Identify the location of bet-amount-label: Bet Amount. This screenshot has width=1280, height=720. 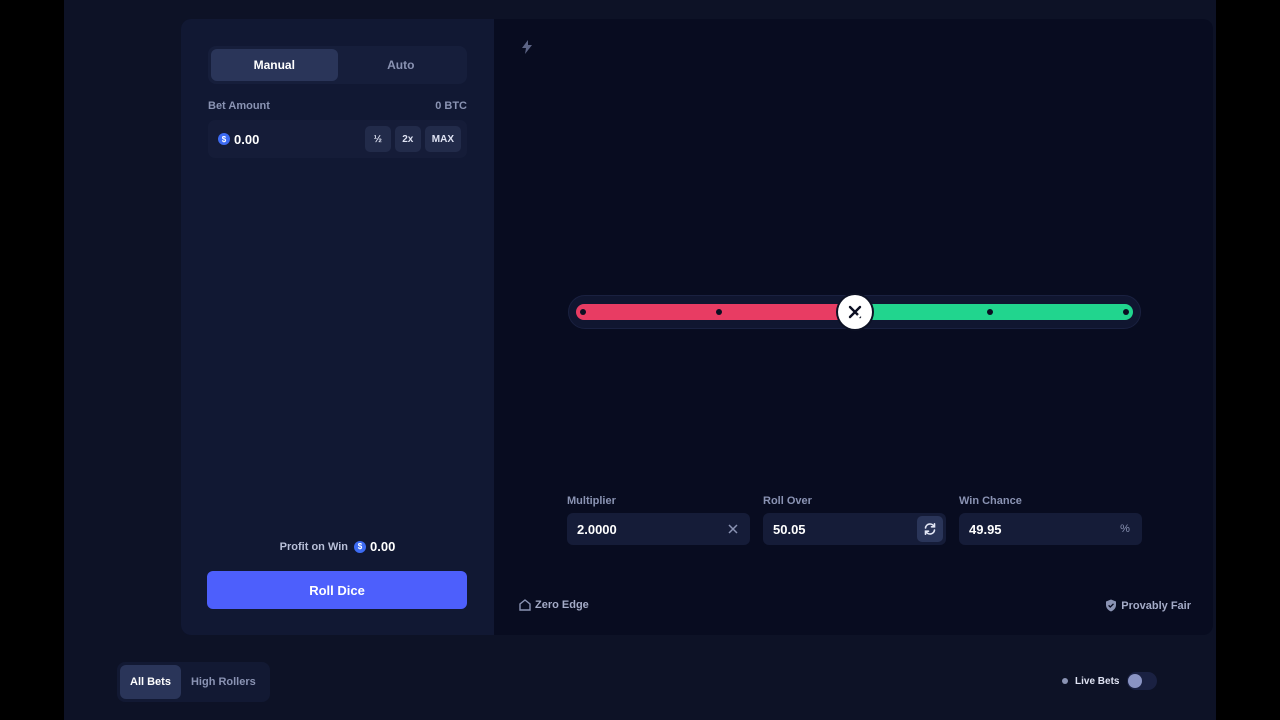
(239, 106).